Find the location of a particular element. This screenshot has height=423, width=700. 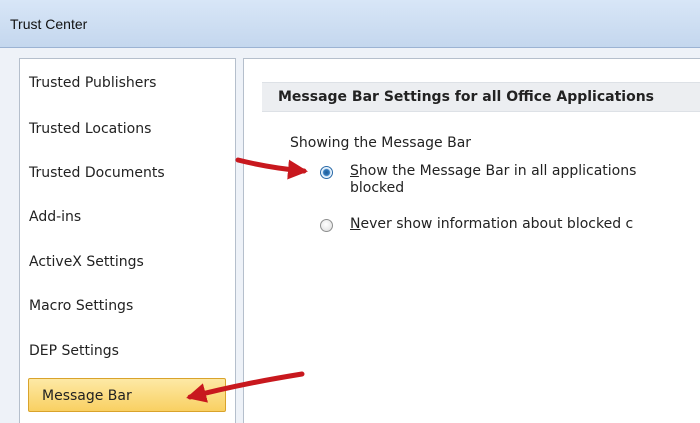

never-show-label: Never show information about blocked c is located at coordinates (491, 224).